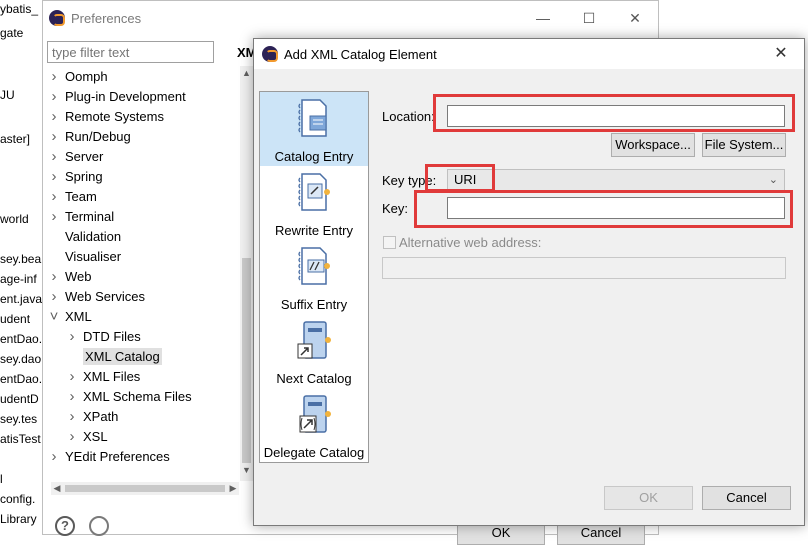 This screenshot has width=808, height=545. What do you see at coordinates (128, 396) in the screenshot?
I see `tree-item: › XML Schema Files` at bounding box center [128, 396].